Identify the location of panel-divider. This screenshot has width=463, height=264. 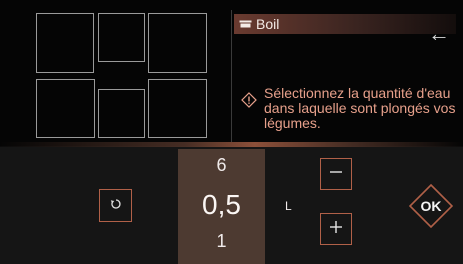
(231, 76).